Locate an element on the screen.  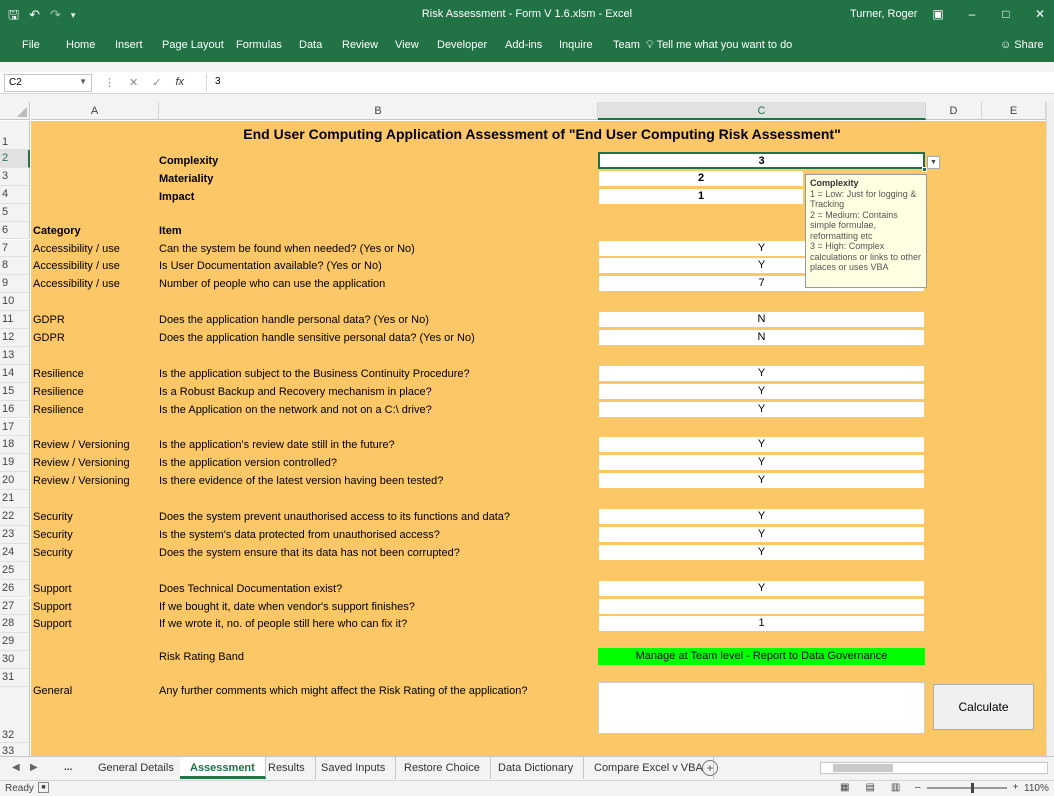
row-header-1: 1 is located at coordinates (15, 135).